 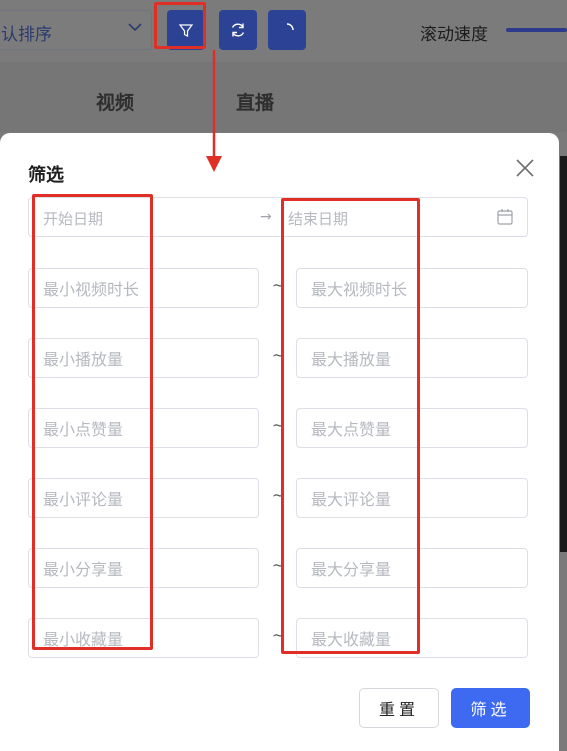 What do you see at coordinates (525, 168) in the screenshot?
I see `close-icon` at bounding box center [525, 168].